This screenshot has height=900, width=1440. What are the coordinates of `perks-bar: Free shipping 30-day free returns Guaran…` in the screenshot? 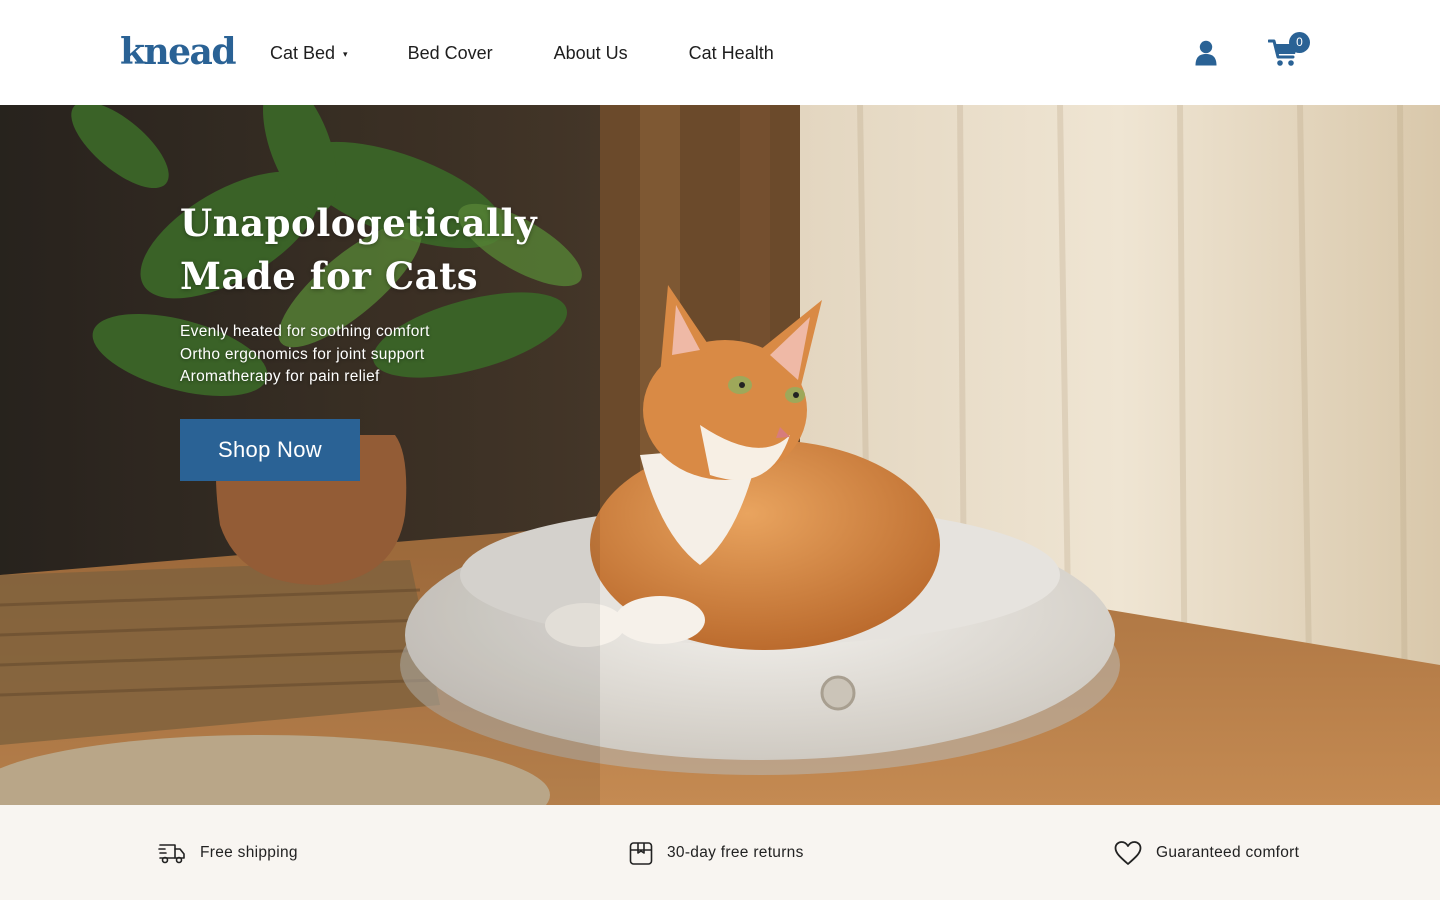 It's located at (720, 852).